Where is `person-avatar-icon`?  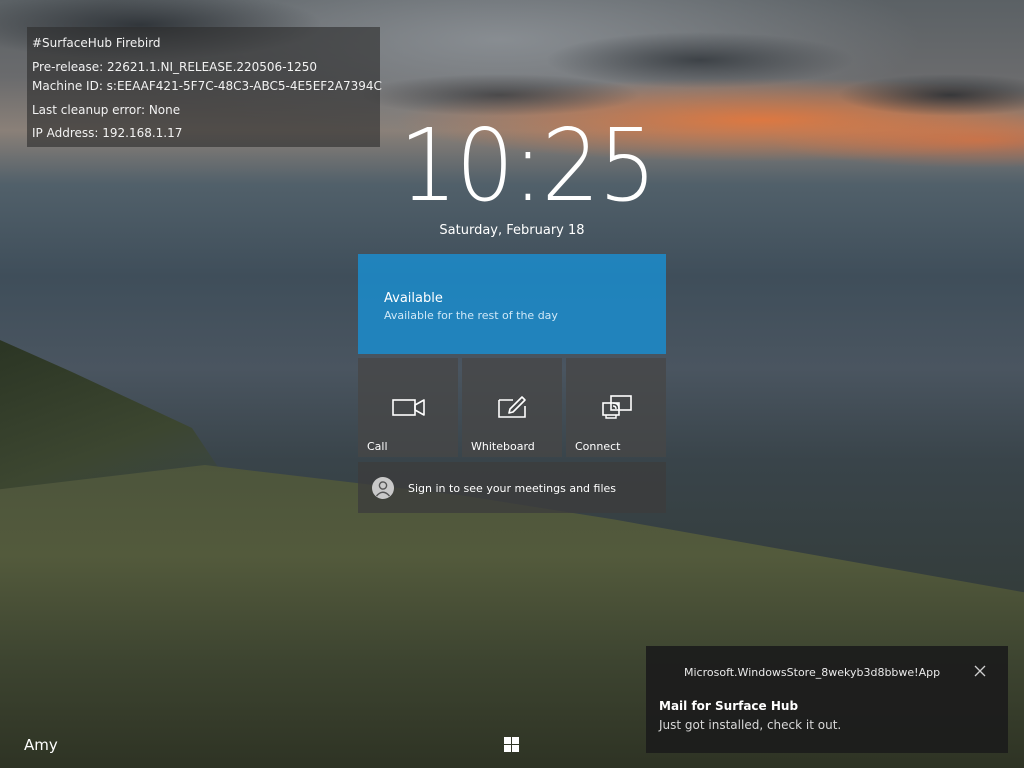 person-avatar-icon is located at coordinates (383, 488).